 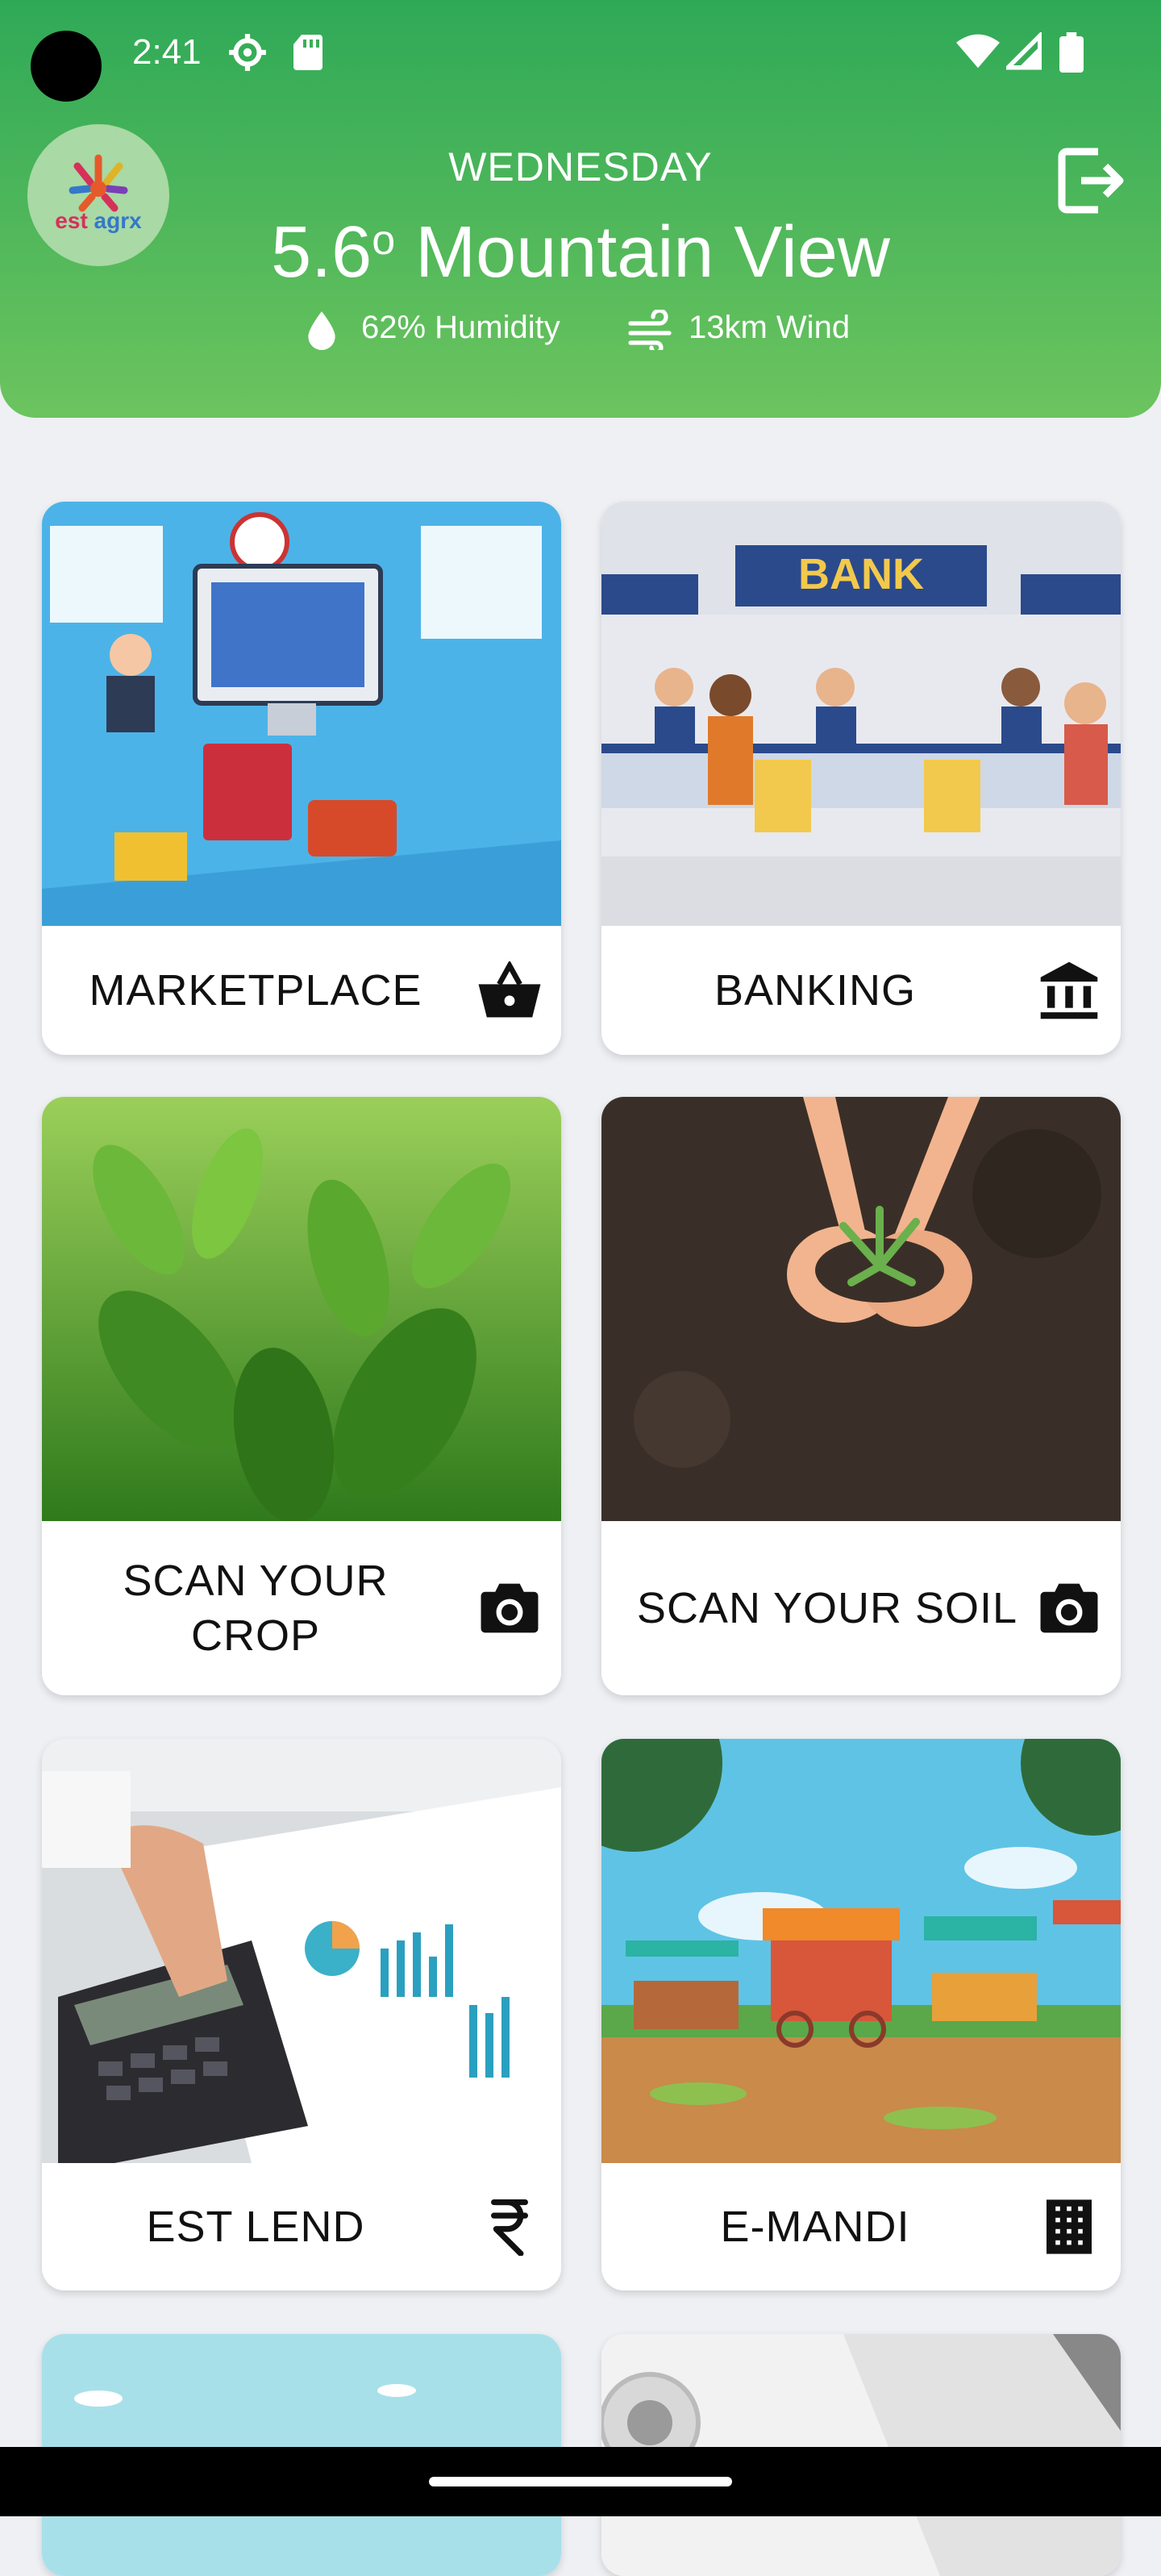 What do you see at coordinates (460, 327) in the screenshot?
I see `humidity-text: 62% Humidity` at bounding box center [460, 327].